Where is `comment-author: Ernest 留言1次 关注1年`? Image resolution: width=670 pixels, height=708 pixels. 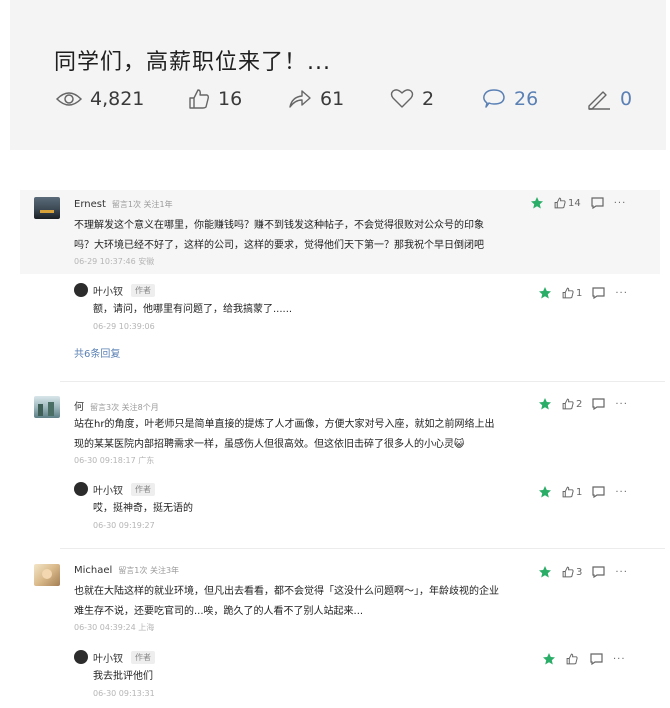 comment-author: Ernest 留言1次 关注1年 is located at coordinates (123, 204).